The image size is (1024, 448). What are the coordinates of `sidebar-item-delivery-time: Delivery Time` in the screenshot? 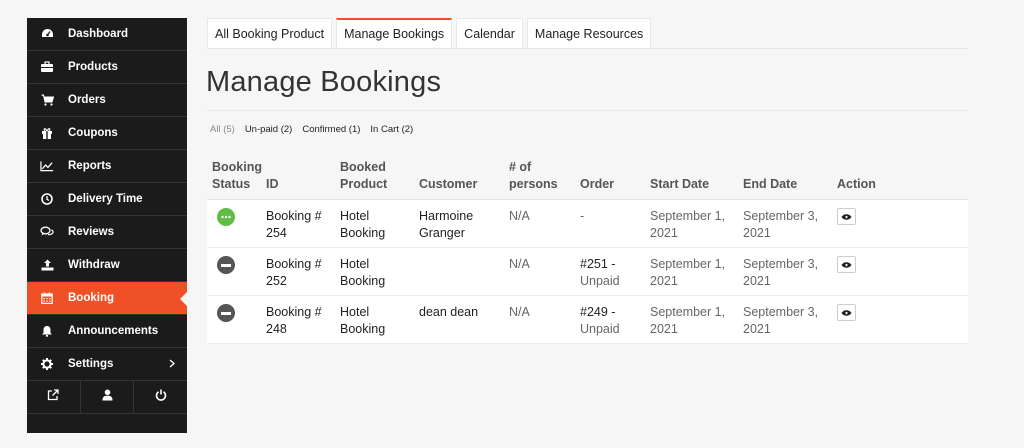 It's located at (107, 199).